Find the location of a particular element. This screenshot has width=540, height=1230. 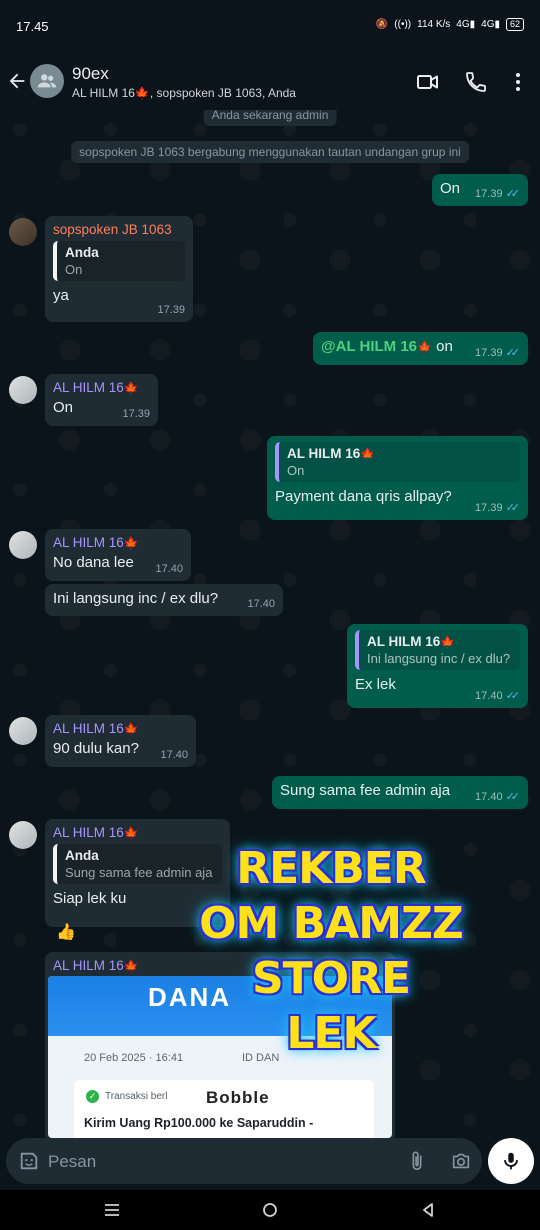

message-incoming: Ini langsung inc / ex dlu? 17.40 is located at coordinates (164, 600).